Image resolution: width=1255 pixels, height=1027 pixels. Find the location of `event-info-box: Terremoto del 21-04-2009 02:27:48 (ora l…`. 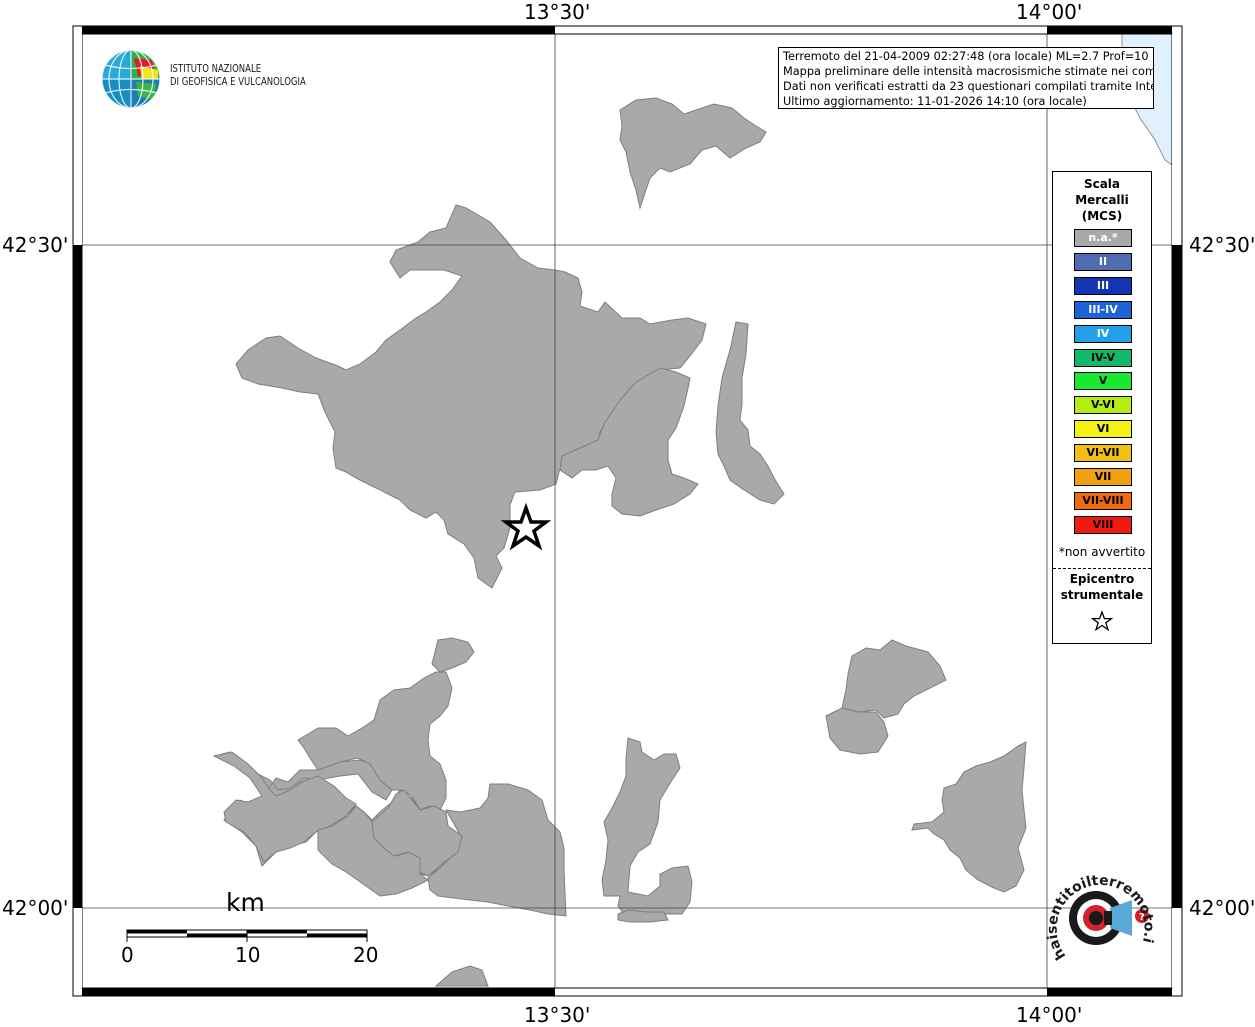

event-info-box: Terremoto del 21-04-2009 02:27:48 (ora l… is located at coordinates (966, 78).